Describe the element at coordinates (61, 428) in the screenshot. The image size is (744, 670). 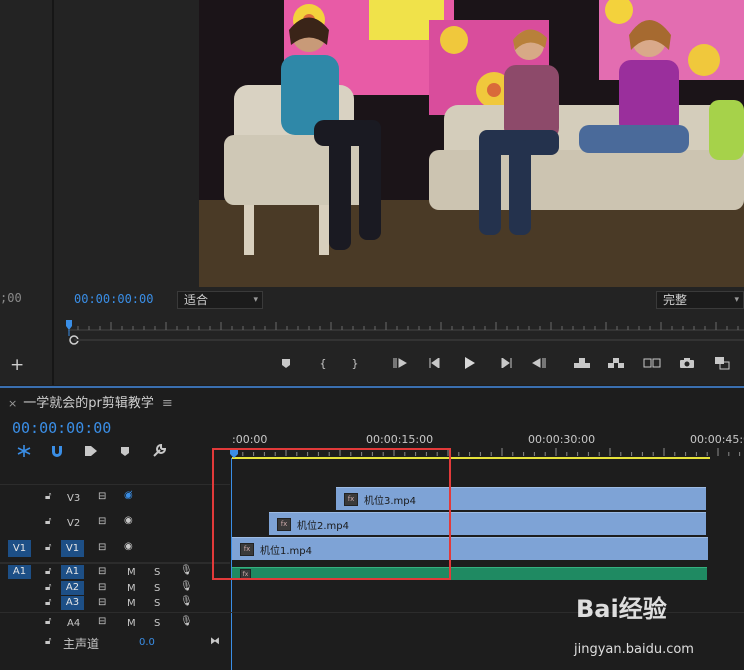
I see `timeline-timecode: 00:00:00:00` at that location.